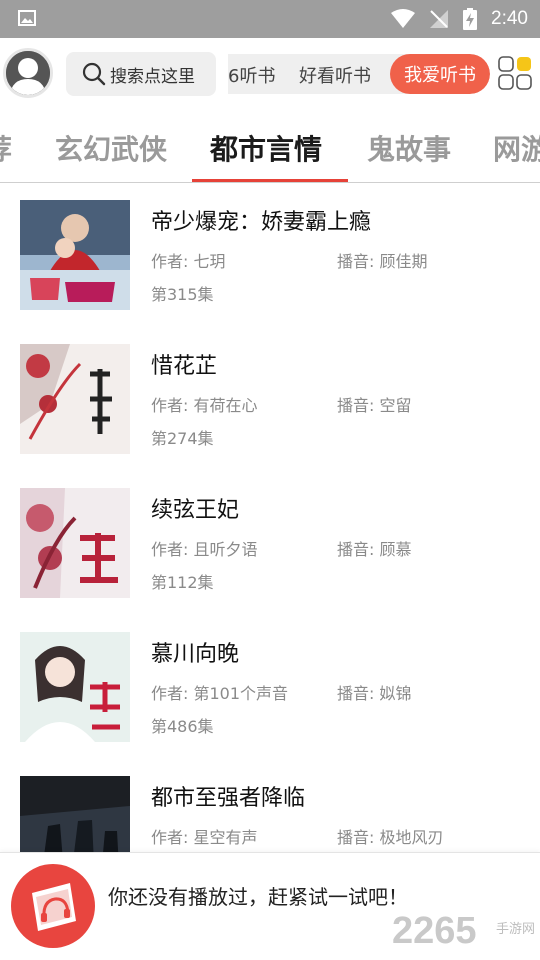 The width and height of the screenshot is (540, 960). Describe the element at coordinates (228, 798) in the screenshot. I see `book-title: 都市至强者降临` at that location.